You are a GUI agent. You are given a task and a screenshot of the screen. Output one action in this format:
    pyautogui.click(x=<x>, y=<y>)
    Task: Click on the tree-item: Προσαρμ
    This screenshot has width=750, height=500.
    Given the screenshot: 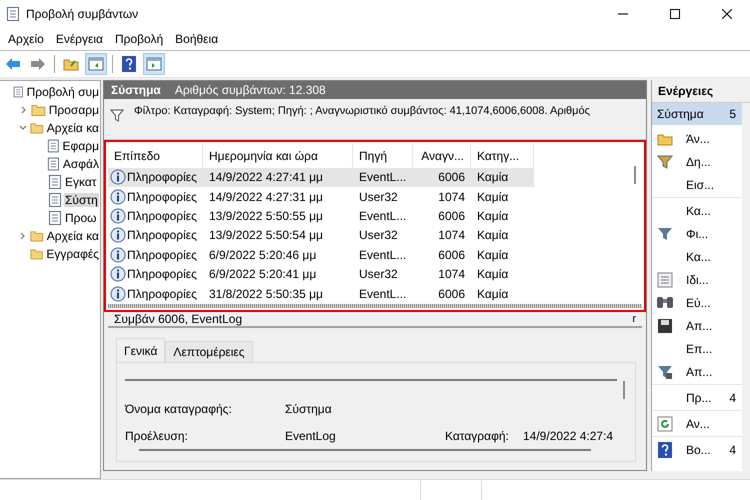 What is the action you would take?
    pyautogui.click(x=74, y=110)
    